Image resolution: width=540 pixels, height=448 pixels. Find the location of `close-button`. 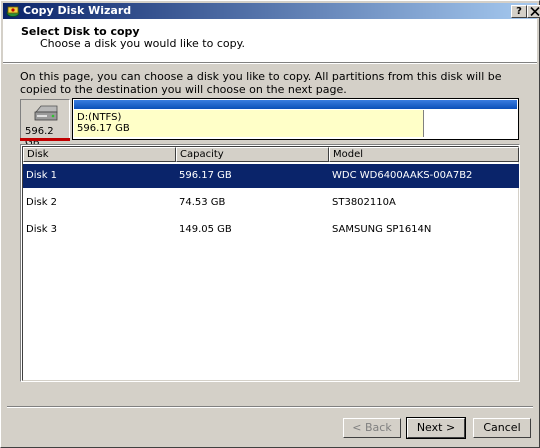

close-button is located at coordinates (533, 11).